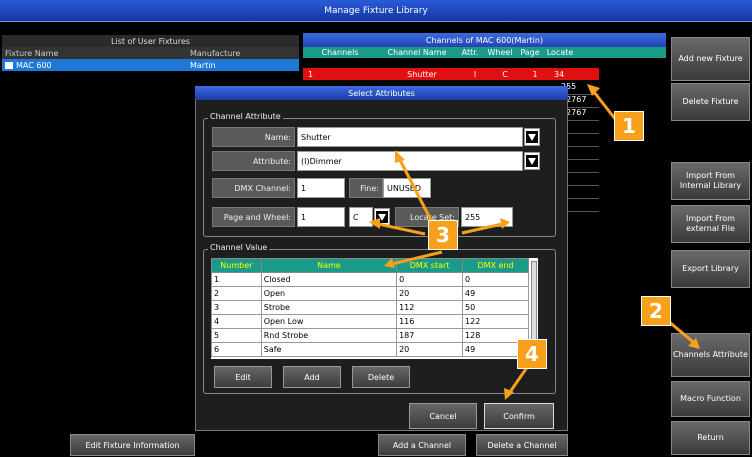  What do you see at coordinates (417, 258) in the screenshot?
I see `arrow-3d` at bounding box center [417, 258].